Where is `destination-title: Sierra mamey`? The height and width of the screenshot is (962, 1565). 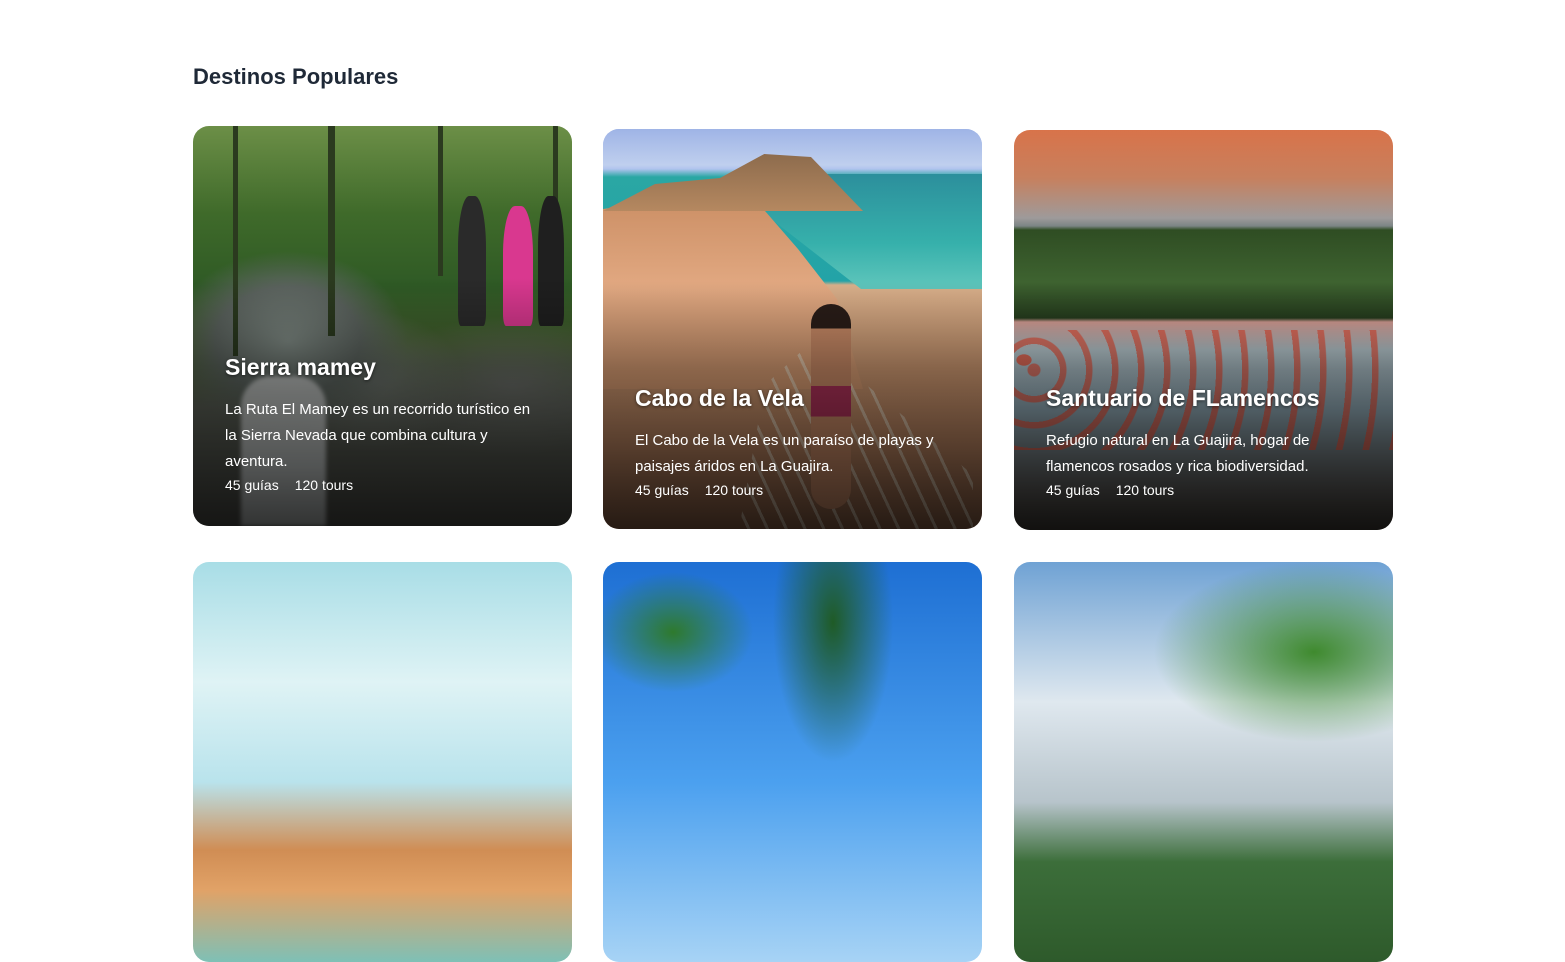
destination-title: Sierra mamey is located at coordinates (300, 367).